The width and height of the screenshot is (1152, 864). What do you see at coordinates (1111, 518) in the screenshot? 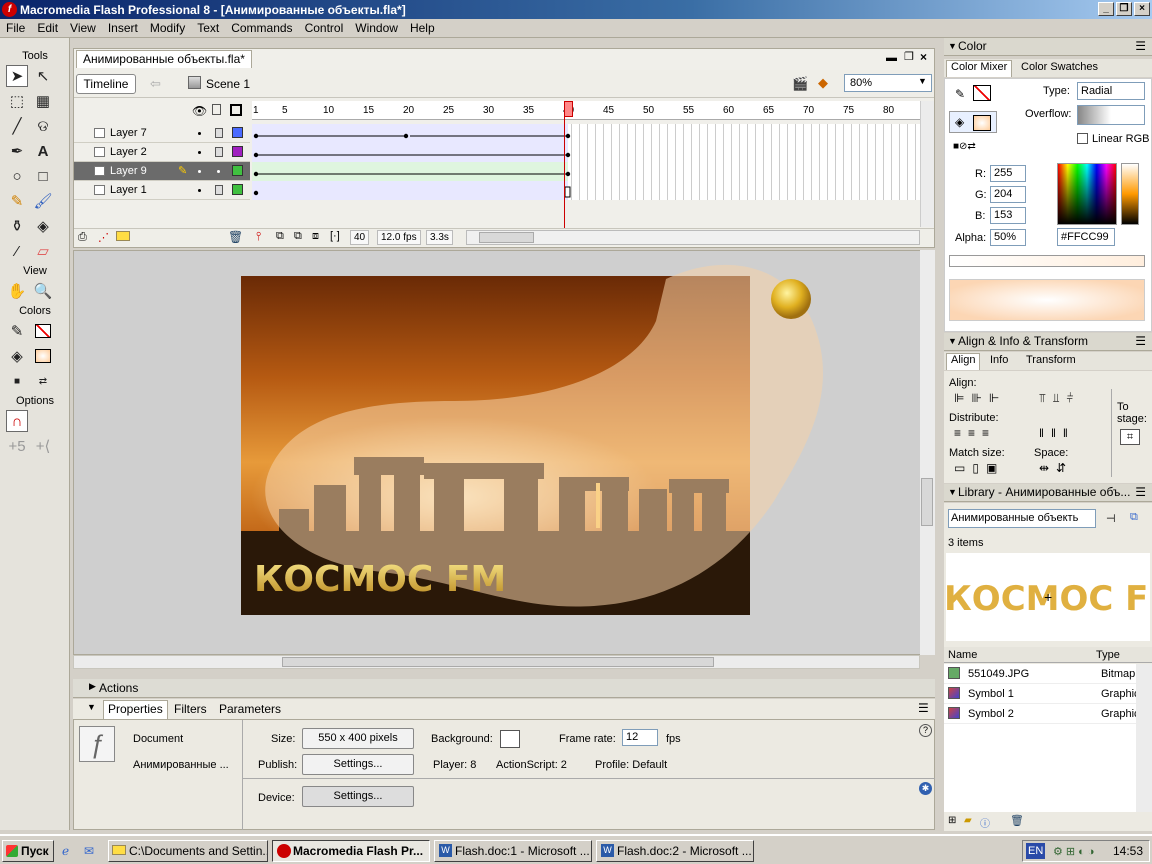
I see `pin-library-icon: ⊣` at bounding box center [1111, 518].